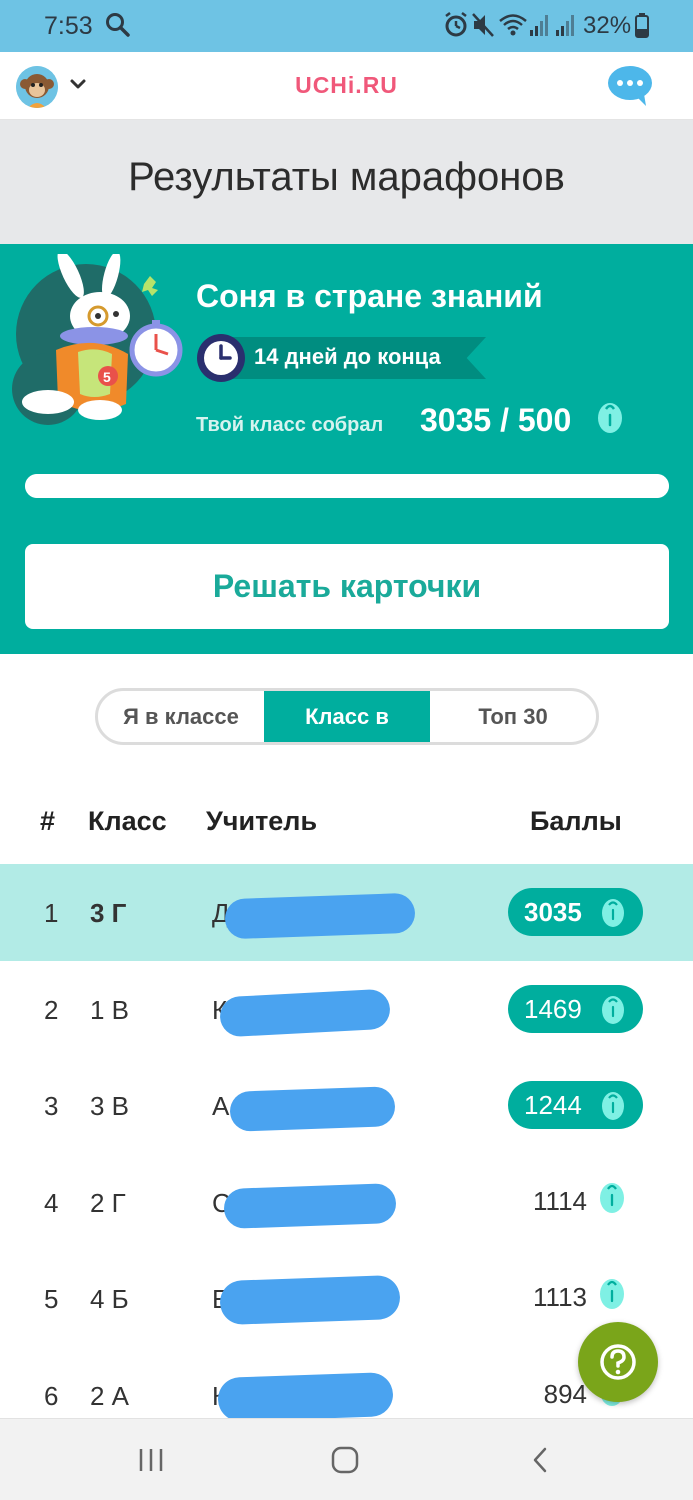 The height and width of the screenshot is (1500, 693). I want to click on table-header: # Класс Учитель Баллы, so click(346, 822).